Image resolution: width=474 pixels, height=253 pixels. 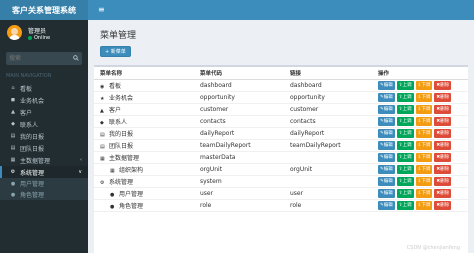 What do you see at coordinates (44, 100) in the screenshot?
I see `sidebar-item: ◼ 业务机会` at bounding box center [44, 100].